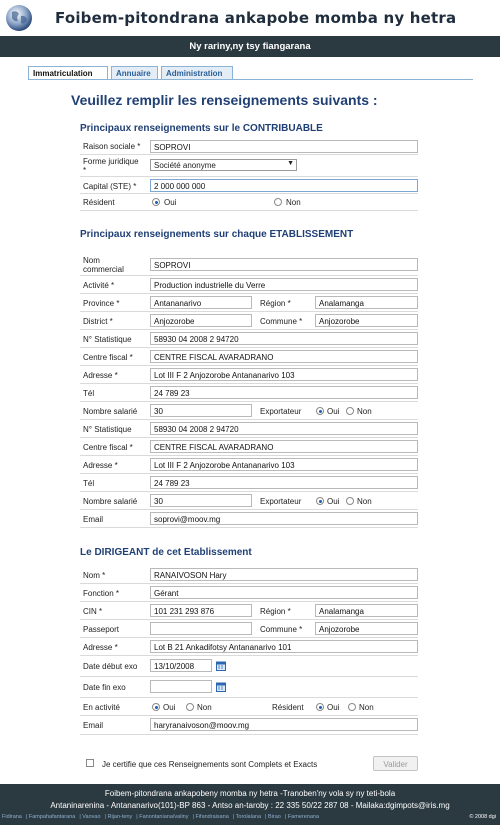 The image size is (500, 825). Describe the element at coordinates (103, 269) in the screenshot. I see `nom-commercial-label-2: commercial` at that location.